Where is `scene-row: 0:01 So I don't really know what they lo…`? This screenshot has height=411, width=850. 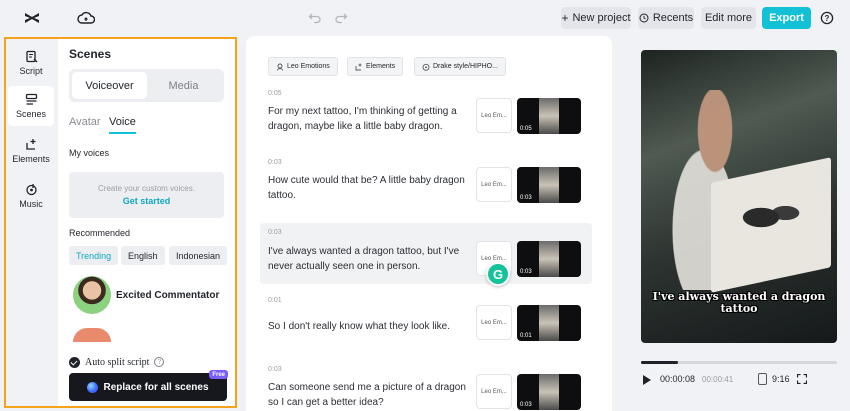 scene-row: 0:01 So I don't really know what they lo… is located at coordinates (426, 328).